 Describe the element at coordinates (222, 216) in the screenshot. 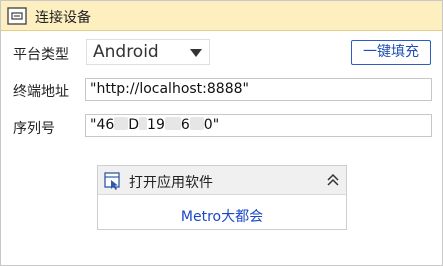

I see `app-name-link: Metro大都会` at that location.